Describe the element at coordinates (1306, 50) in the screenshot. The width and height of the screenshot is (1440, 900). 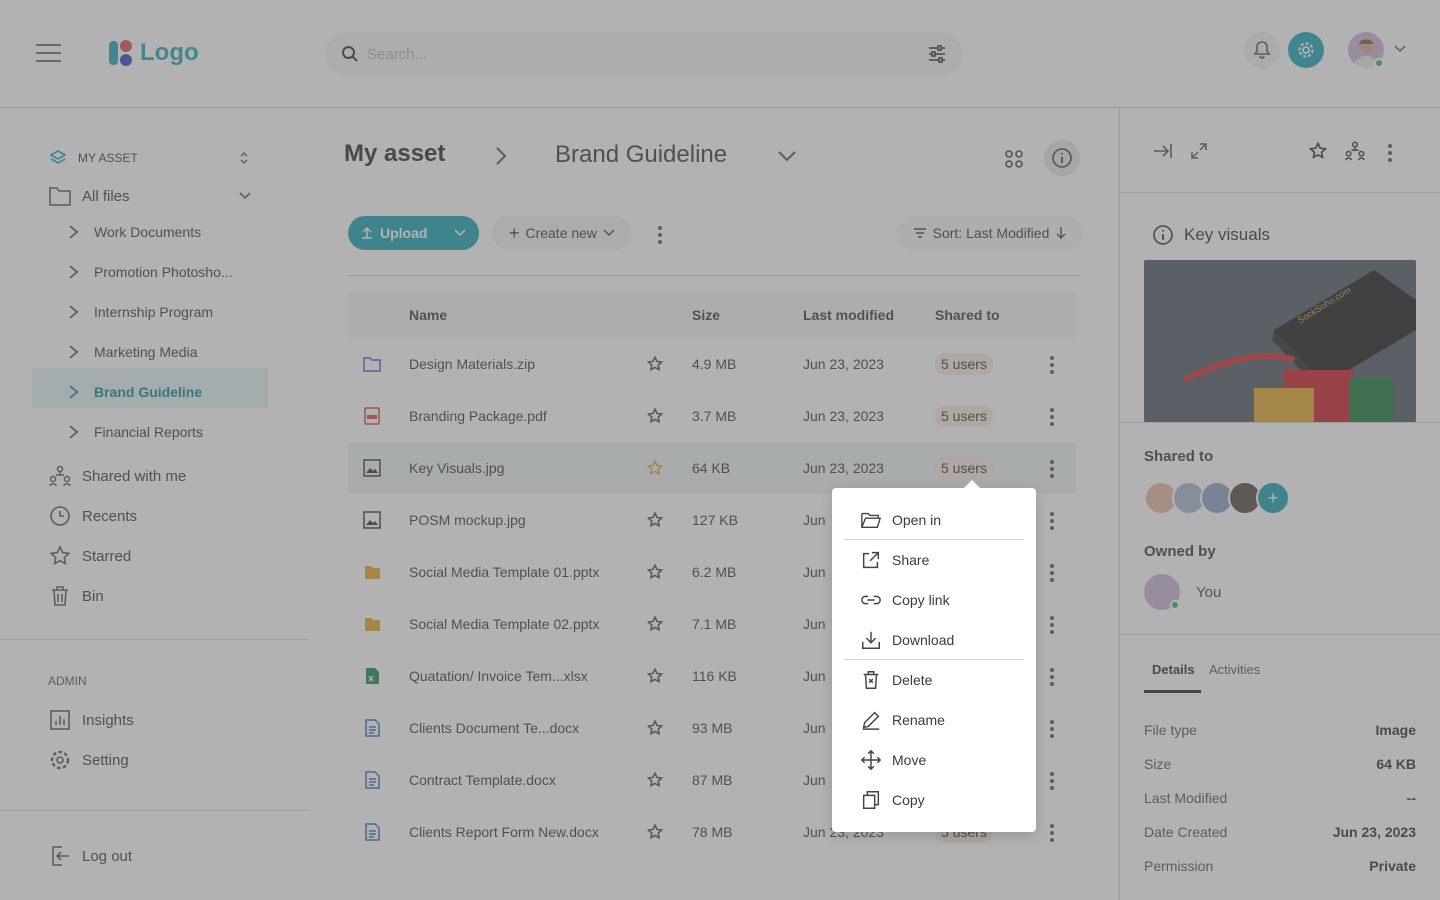
I see `settings-button` at that location.